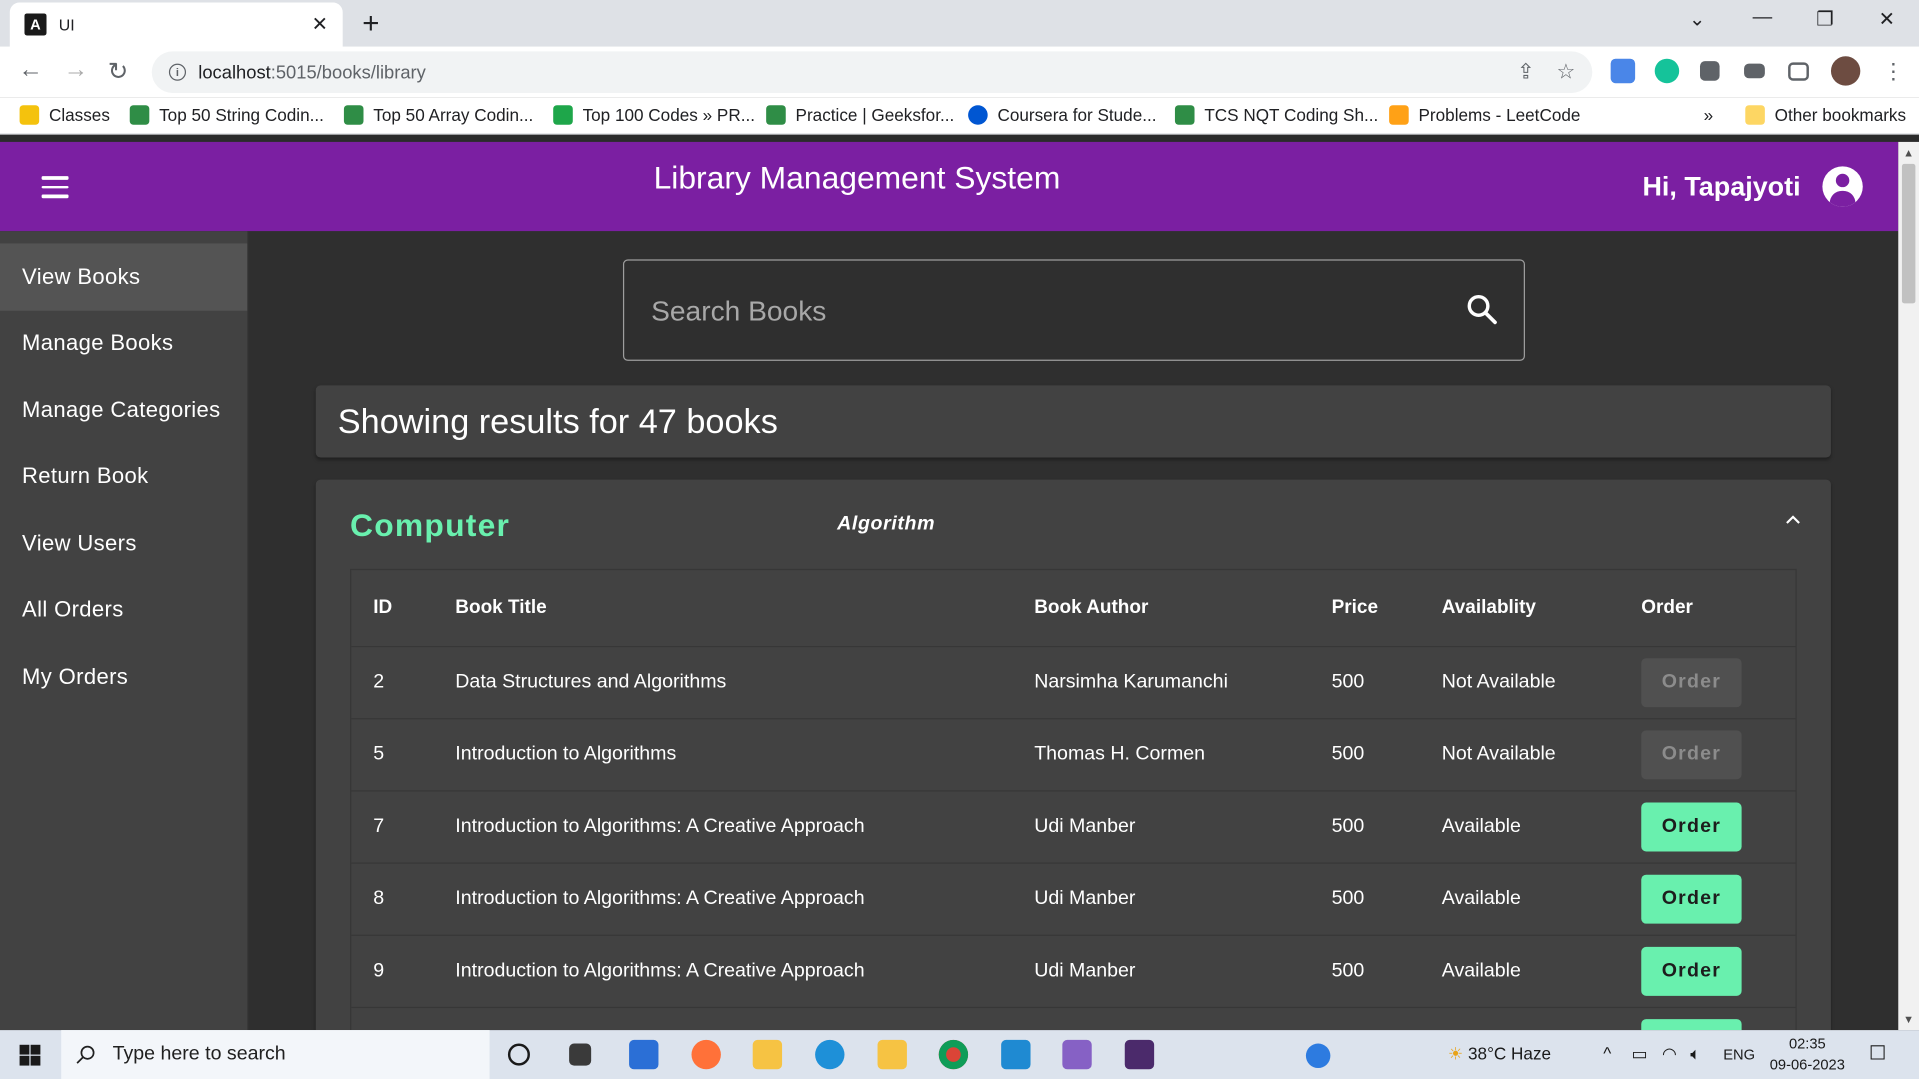 The height and width of the screenshot is (1079, 1919). I want to click on chrome-icon, so click(953, 1054).